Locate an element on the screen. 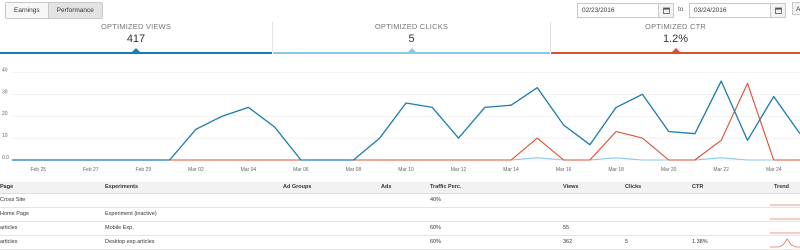 This screenshot has height=250, width=800. stat-label: OPTIMIZED CLICKS is located at coordinates (411, 26).